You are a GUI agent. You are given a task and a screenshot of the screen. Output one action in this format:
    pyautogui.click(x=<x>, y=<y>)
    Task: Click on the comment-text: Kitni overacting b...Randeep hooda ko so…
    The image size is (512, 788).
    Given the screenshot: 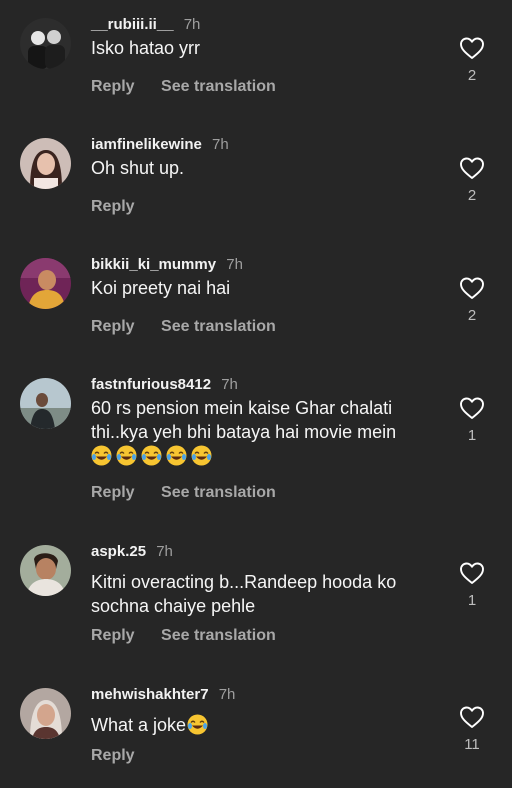 What is the action you would take?
    pyautogui.click(x=263, y=594)
    